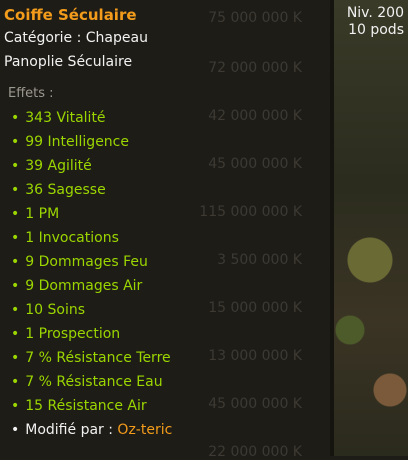 This screenshot has width=408, height=460. What do you see at coordinates (72, 238) in the screenshot?
I see `effect-text: 1 Invocations` at bounding box center [72, 238].